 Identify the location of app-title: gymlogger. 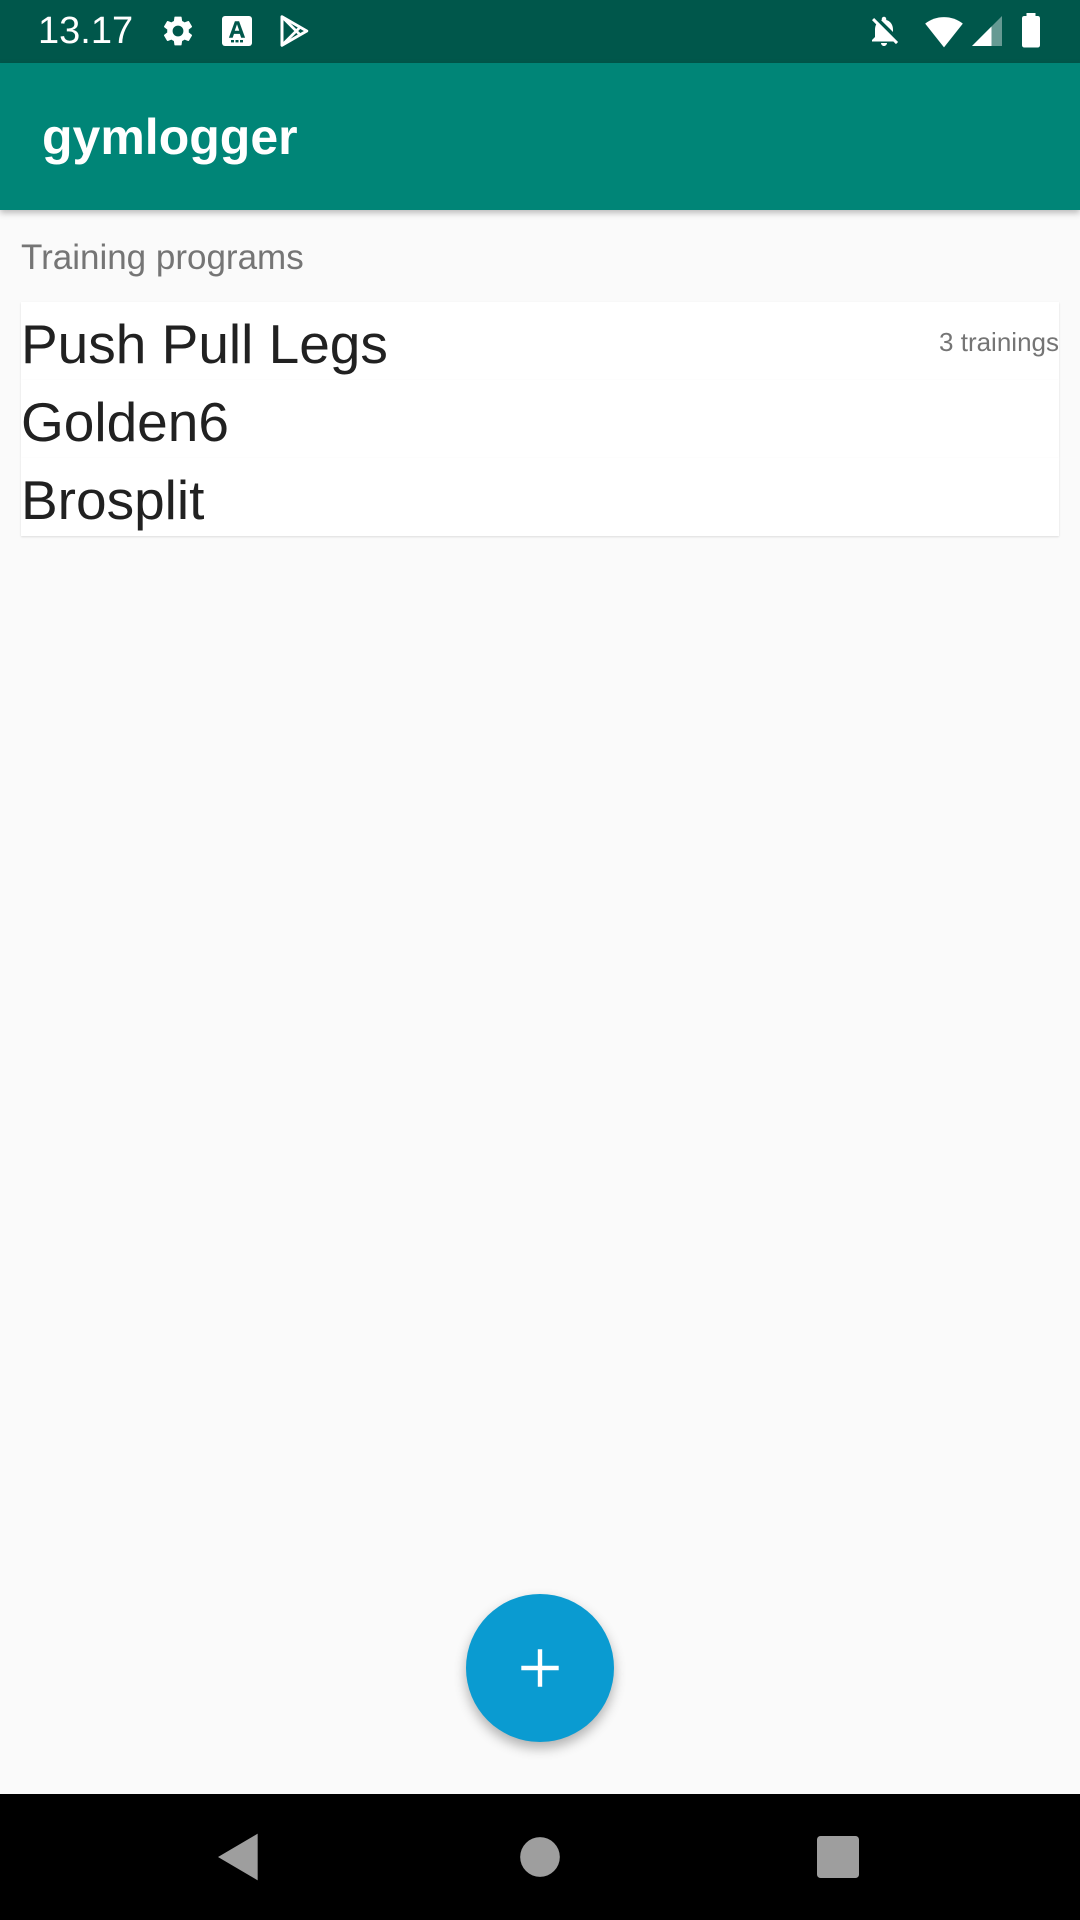
(170, 137).